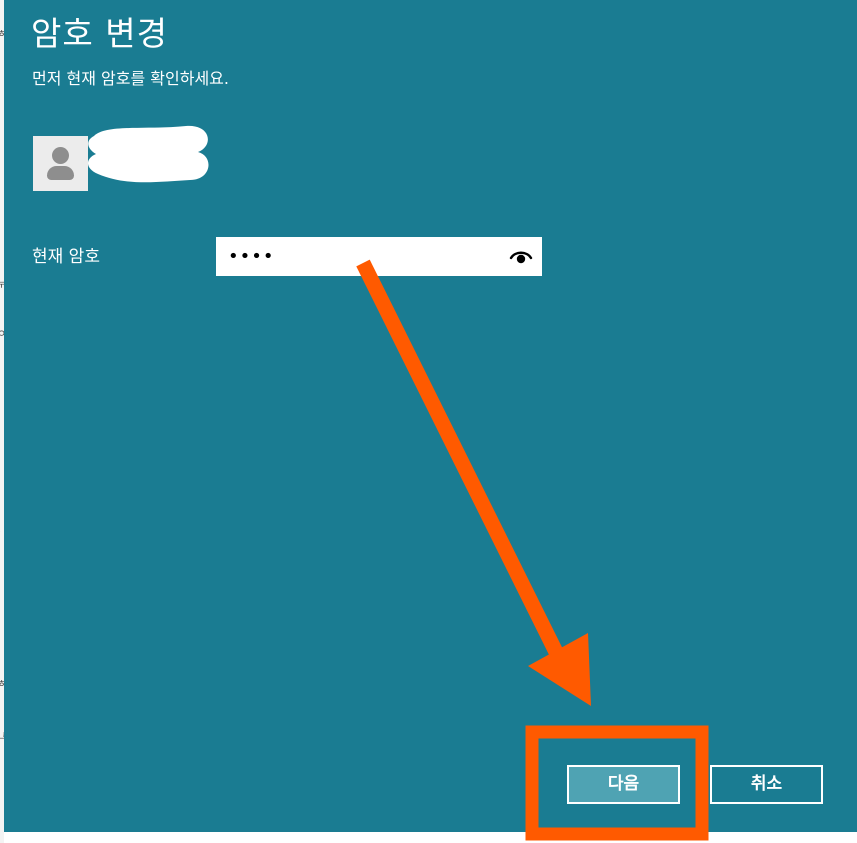 Image resolution: width=857 pixels, height=843 pixels. What do you see at coordinates (623, 784) in the screenshot?
I see `next-button: 다음` at bounding box center [623, 784].